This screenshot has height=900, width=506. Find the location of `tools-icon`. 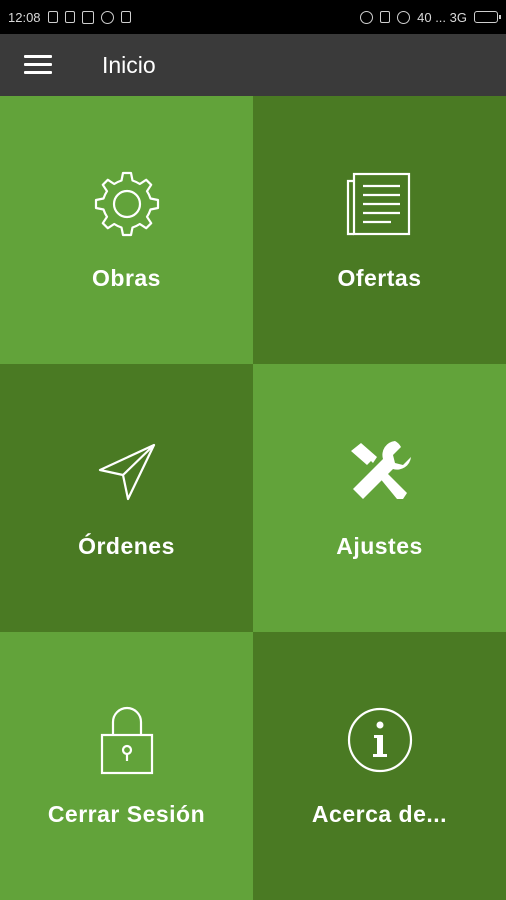

tools-icon is located at coordinates (380, 469).